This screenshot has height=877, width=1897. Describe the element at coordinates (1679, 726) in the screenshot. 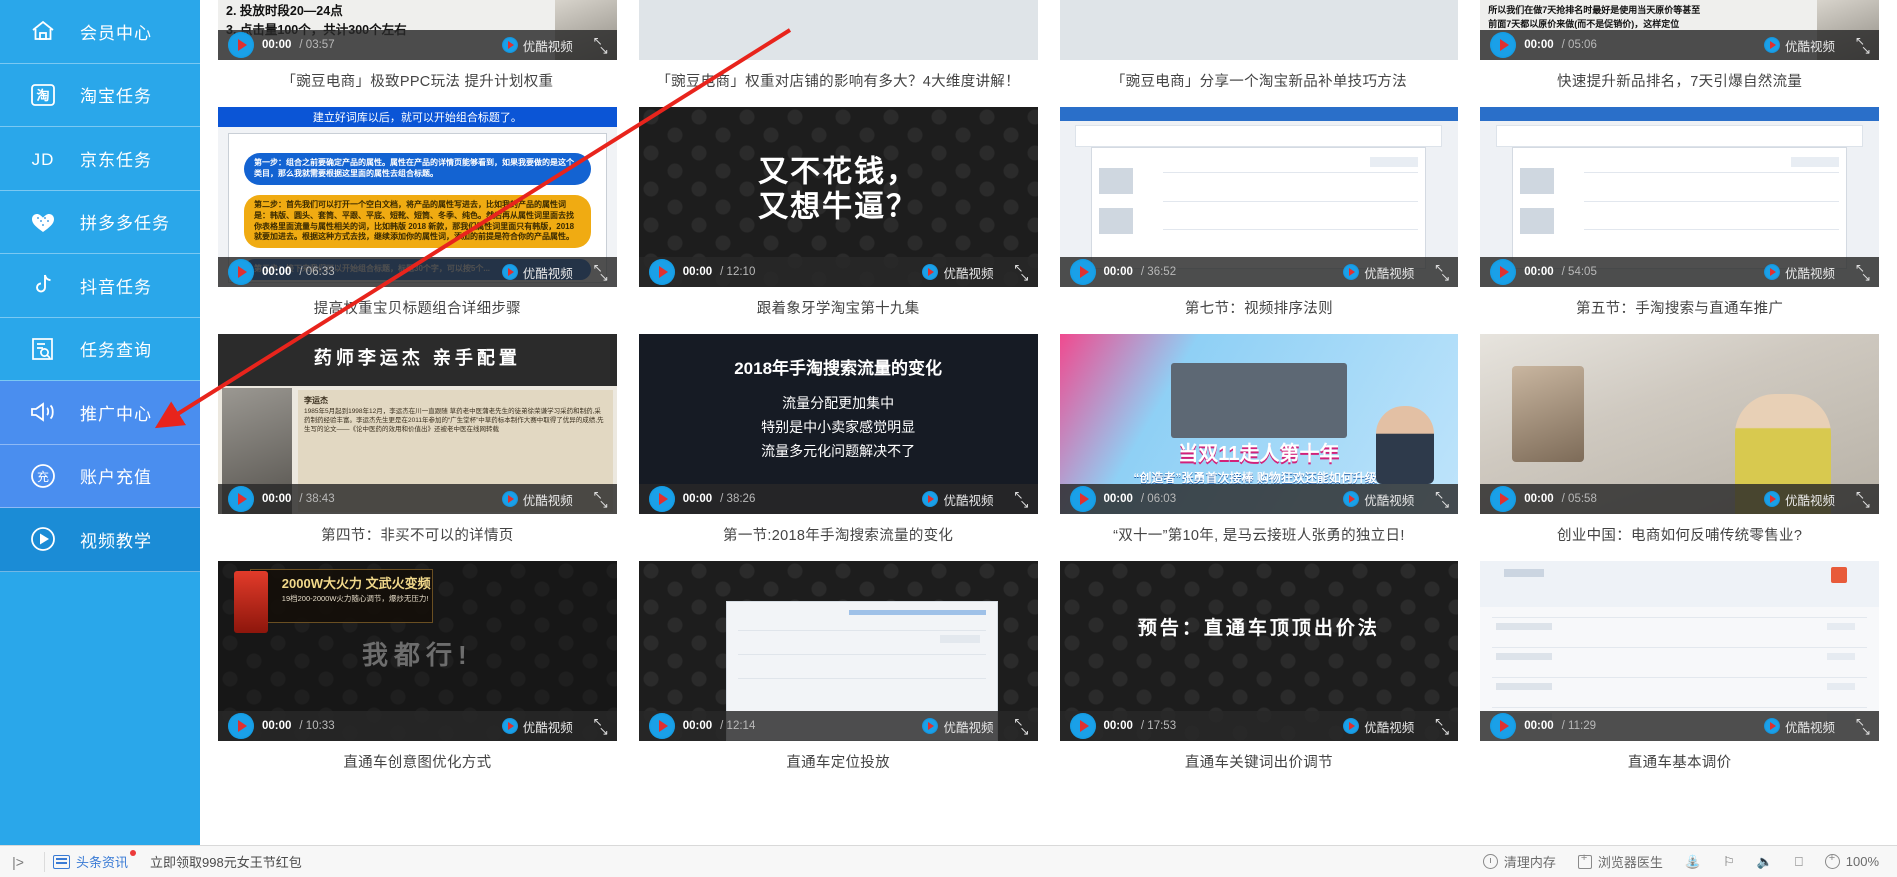

I see `video-control-bar: 00:00 / 11:29 优酷视频` at that location.